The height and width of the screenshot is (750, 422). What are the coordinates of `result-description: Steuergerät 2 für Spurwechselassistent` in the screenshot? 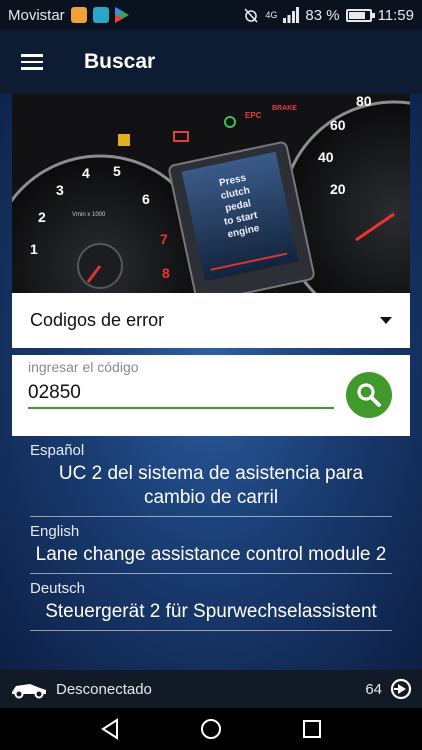 It's located at (211, 614).